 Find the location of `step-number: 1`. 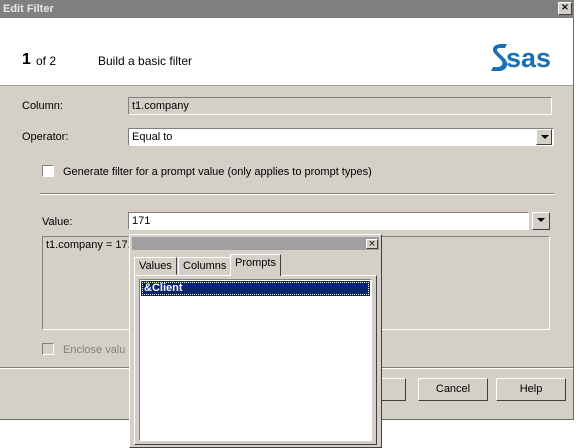

step-number: 1 is located at coordinates (26, 59).